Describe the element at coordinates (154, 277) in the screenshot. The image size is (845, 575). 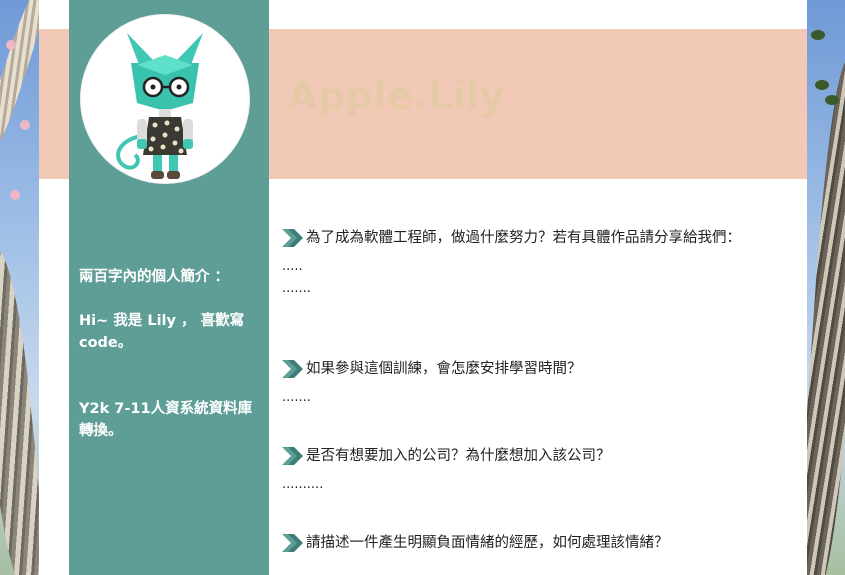
I see `bio-heading: 兩百字內的個人簡介 ：` at that location.